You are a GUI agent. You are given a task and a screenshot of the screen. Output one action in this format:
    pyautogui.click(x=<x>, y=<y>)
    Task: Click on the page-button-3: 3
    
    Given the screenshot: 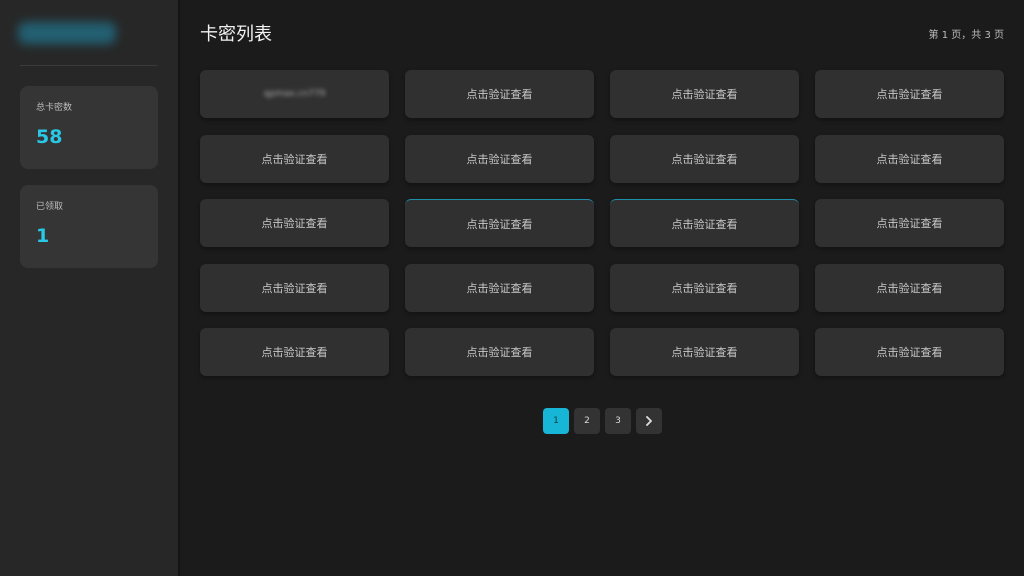 What is the action you would take?
    pyautogui.click(x=618, y=421)
    